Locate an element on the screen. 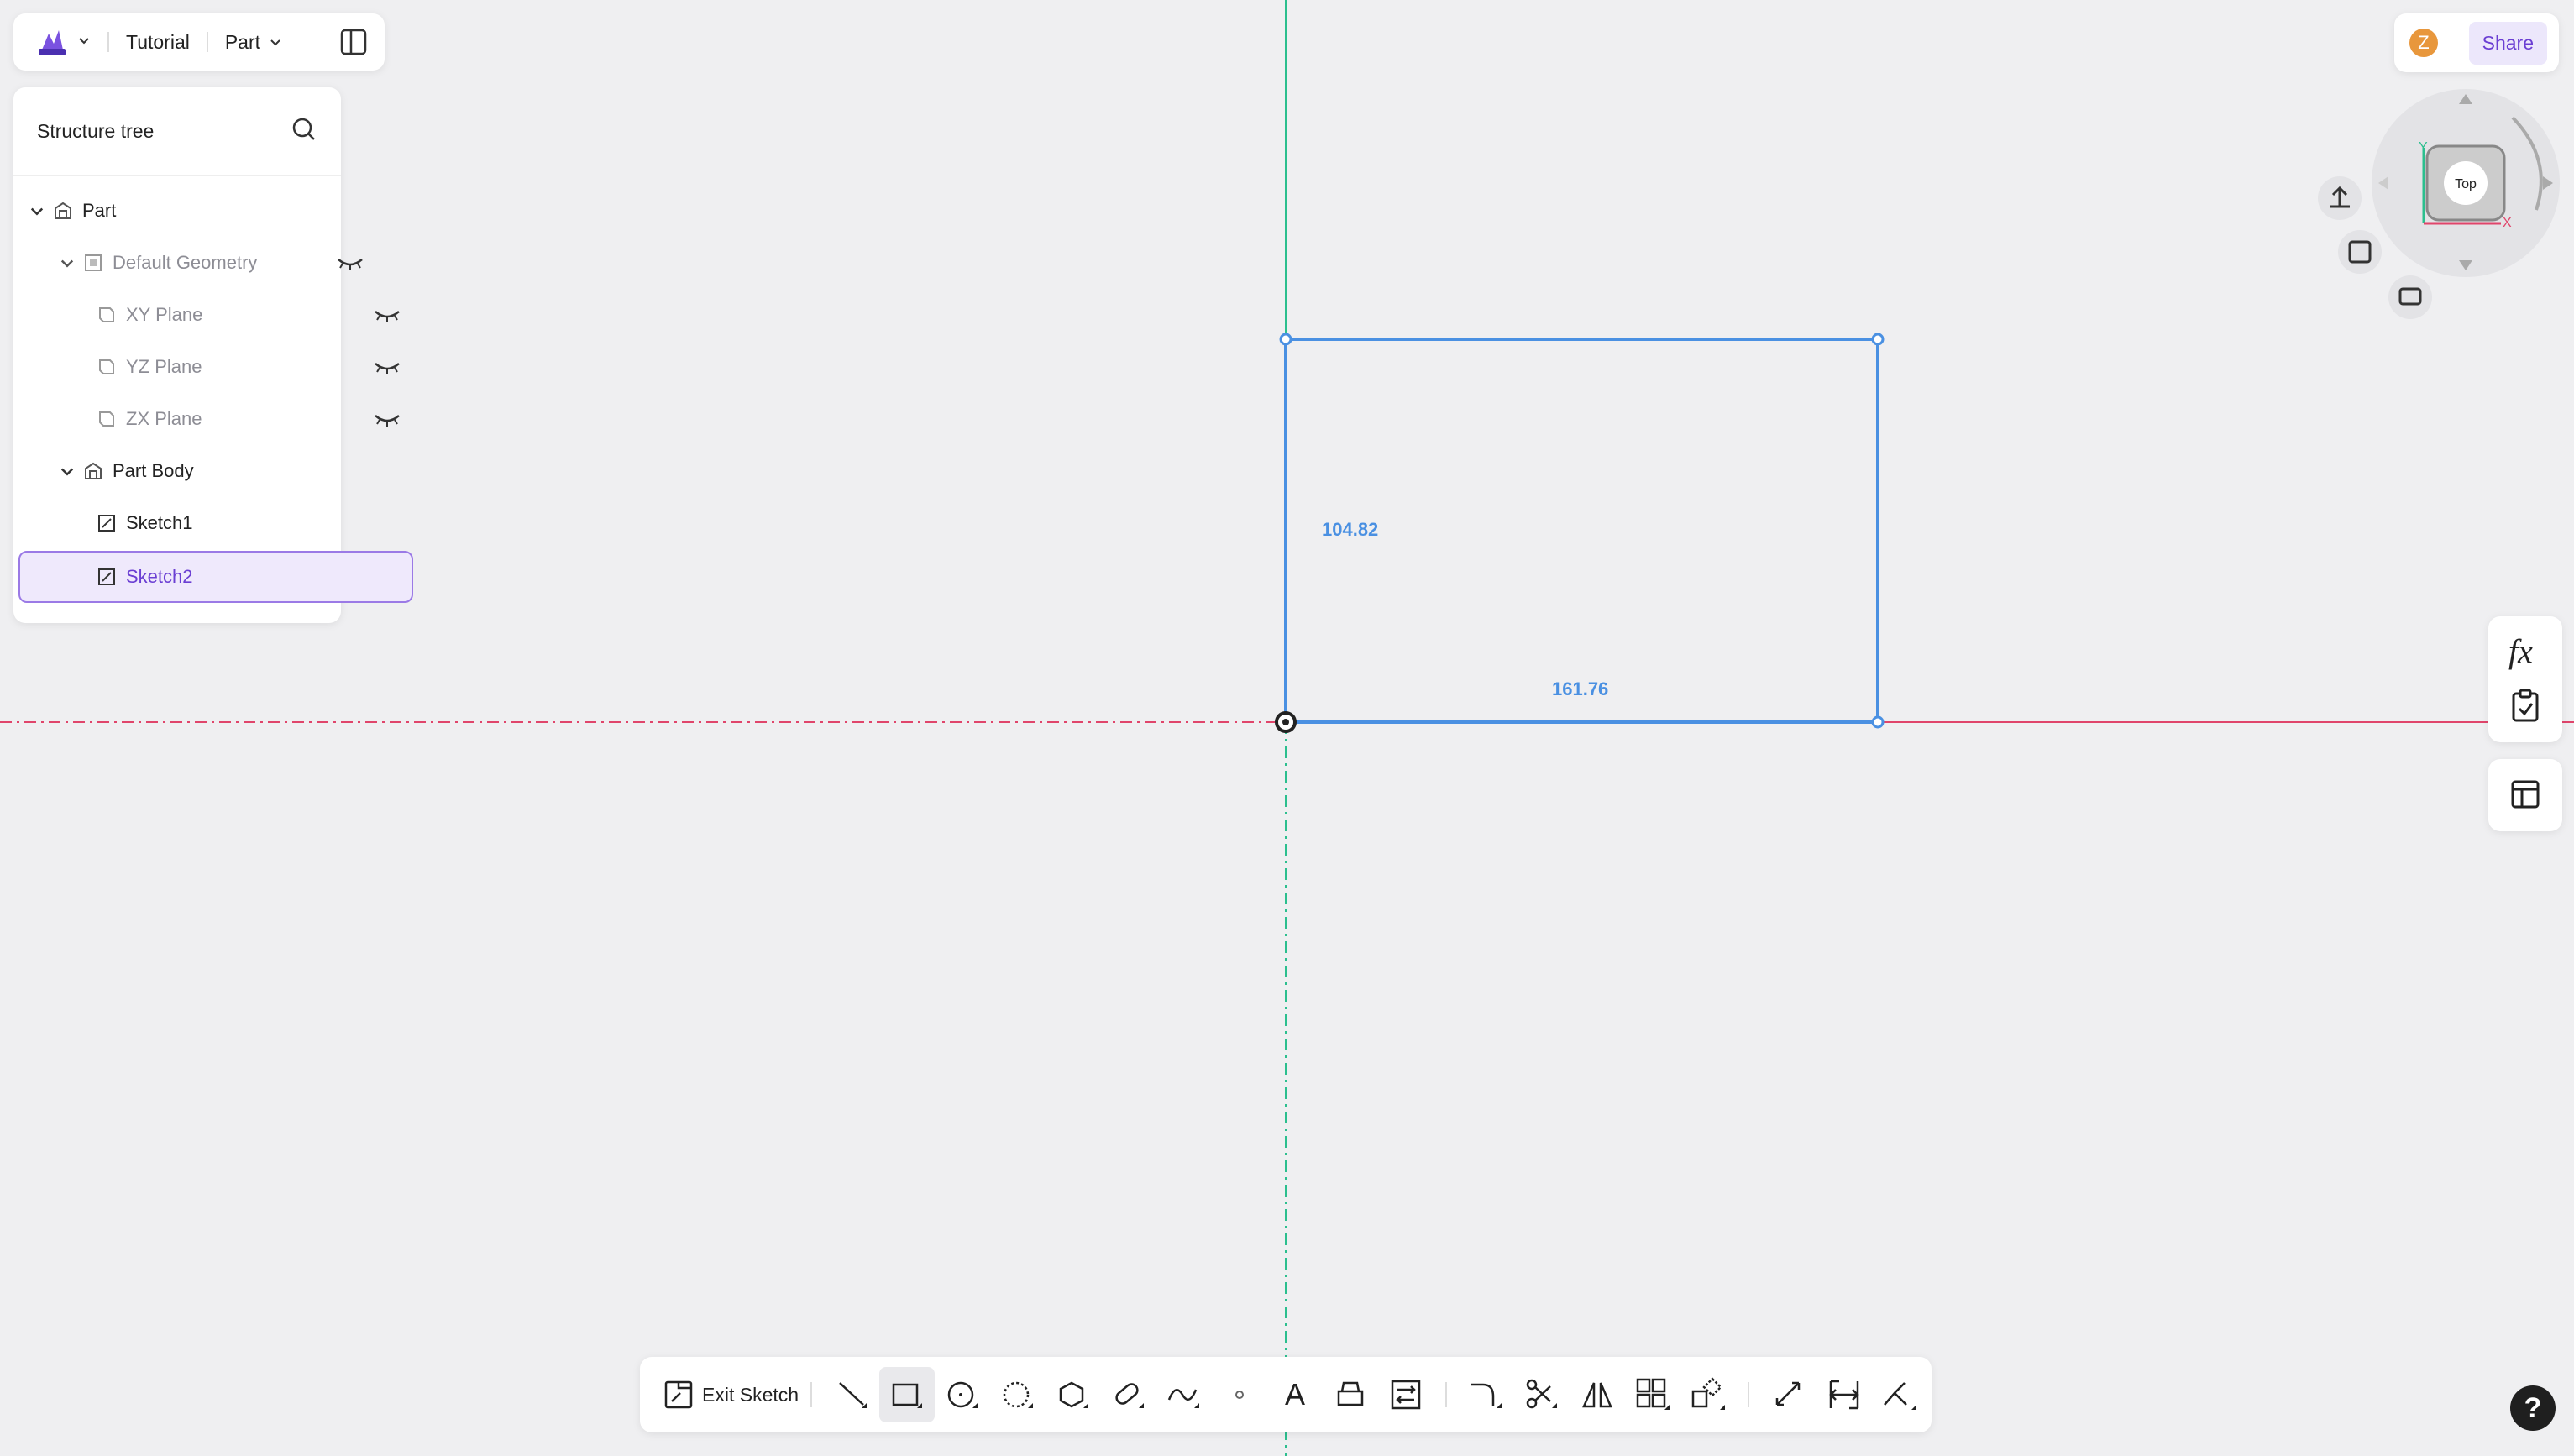  trim-tool is located at coordinates (1542, 1394).